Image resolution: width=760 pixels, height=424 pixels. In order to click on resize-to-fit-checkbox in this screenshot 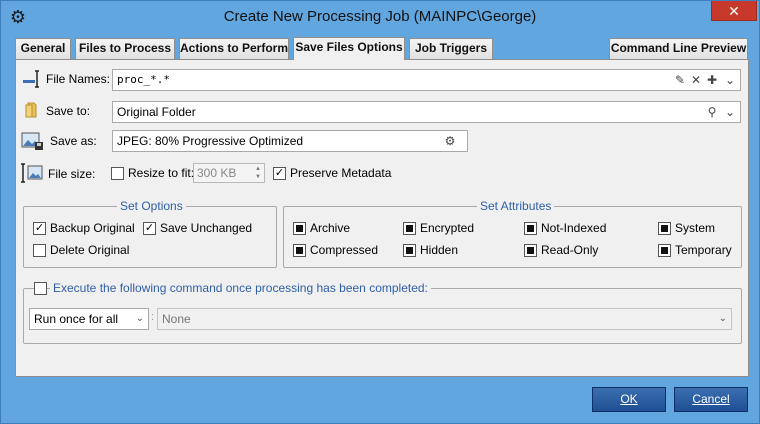, I will do `click(117, 173)`.